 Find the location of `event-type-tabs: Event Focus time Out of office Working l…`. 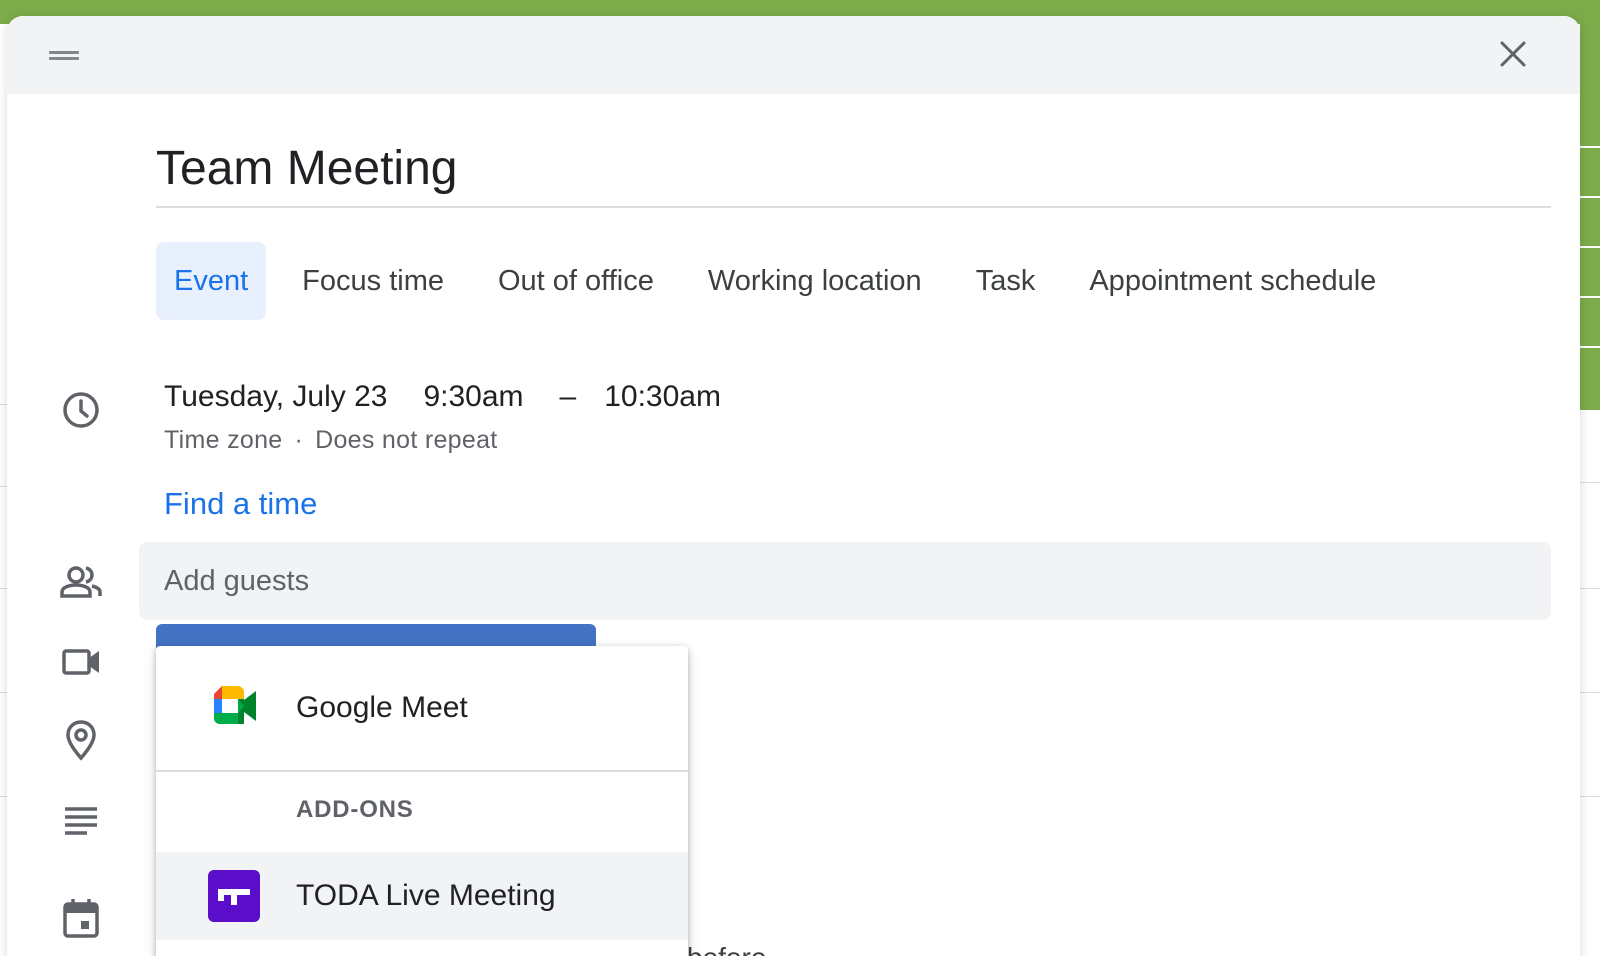

event-type-tabs: Event Focus time Out of office Working l… is located at coordinates (784, 281).